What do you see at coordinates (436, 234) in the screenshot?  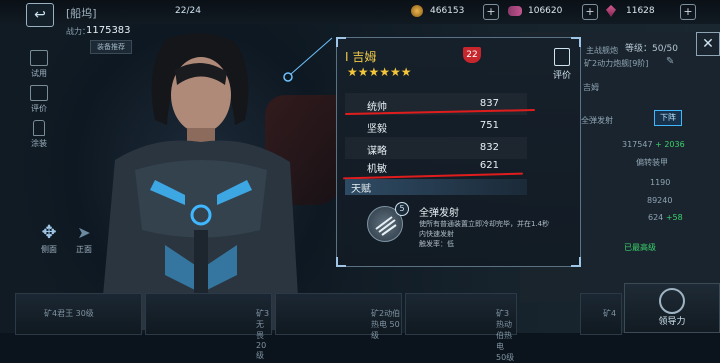 I see `talent-desc-line: 内快速发射` at bounding box center [436, 234].